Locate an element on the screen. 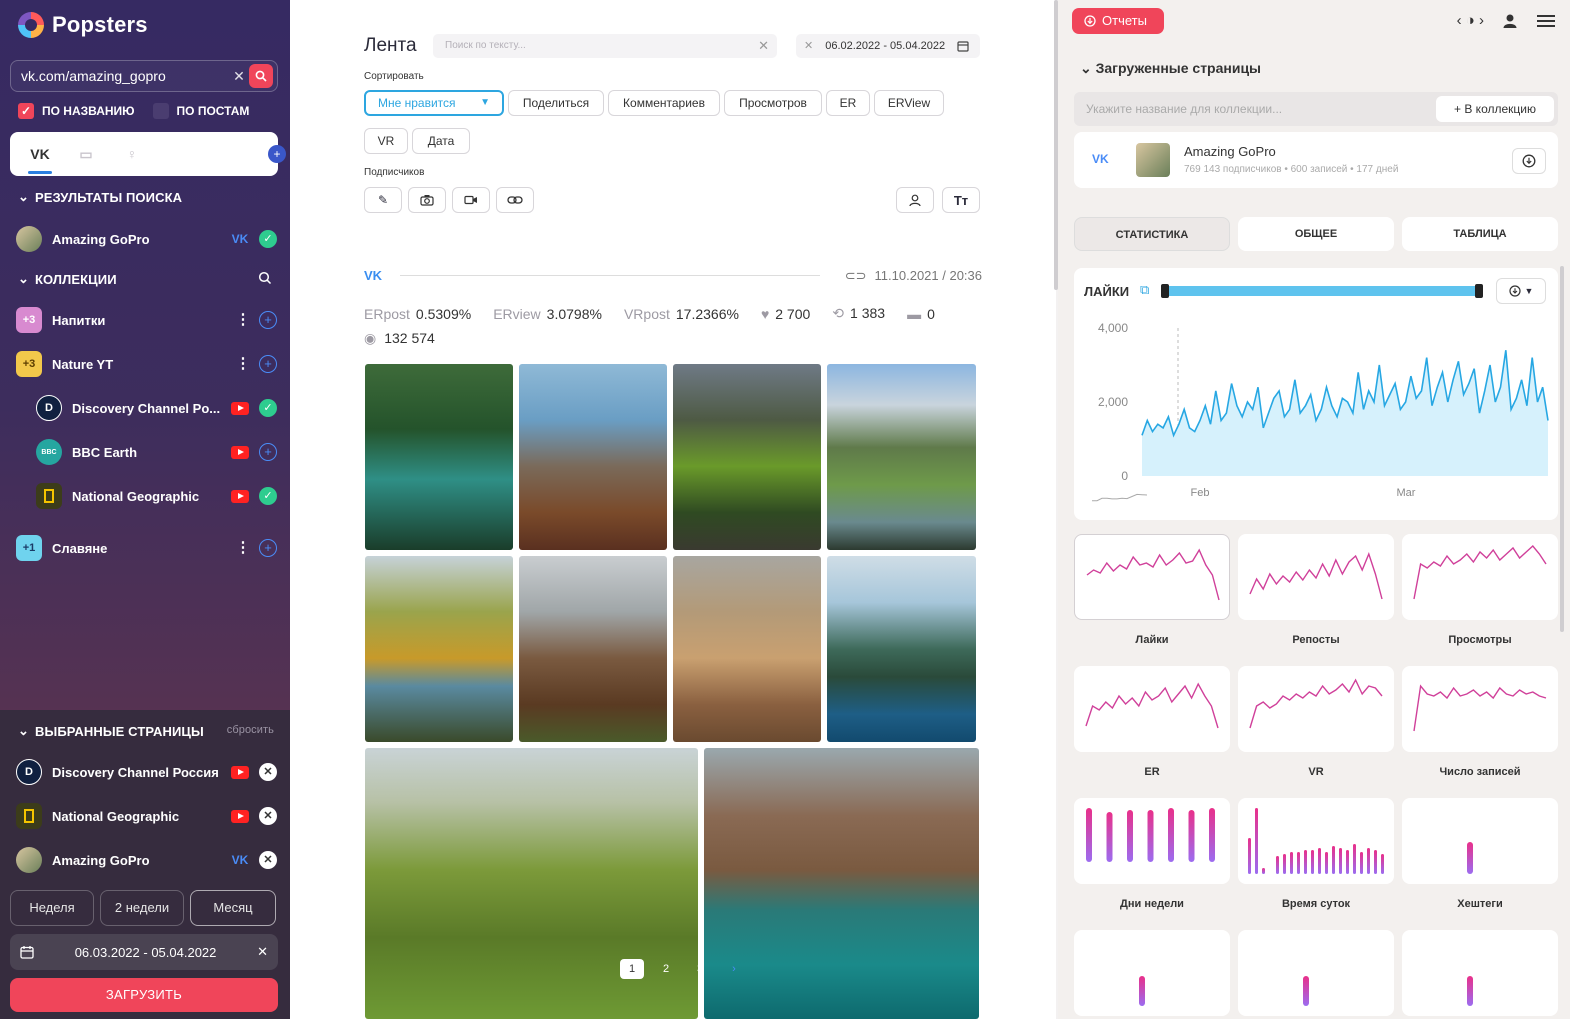  sort-likes-dropdown: Мне нравится ▼ is located at coordinates (434, 103).